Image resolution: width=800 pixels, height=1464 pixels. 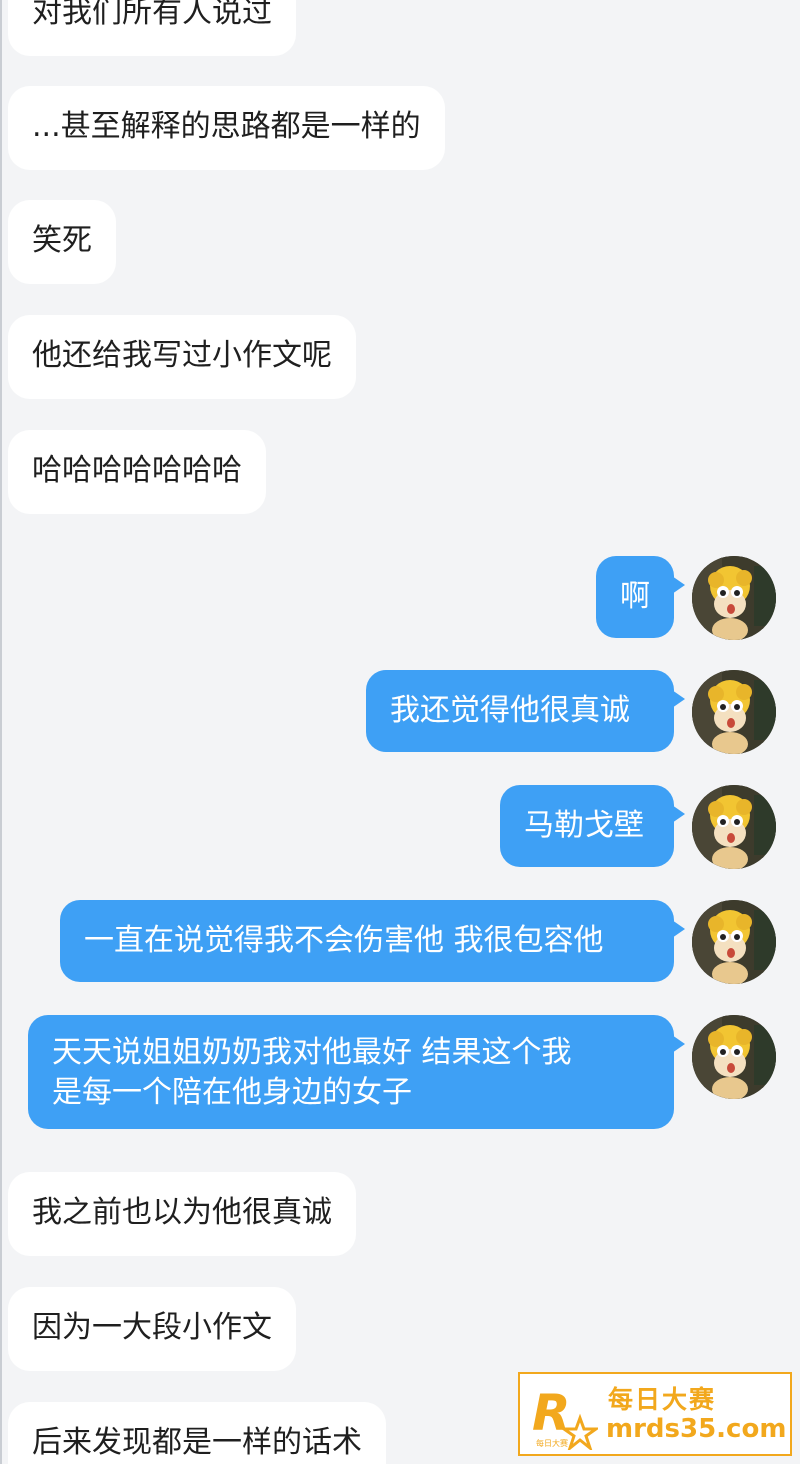 What do you see at coordinates (344, 940) in the screenshot?
I see `message-text: 一直在说觉得我不会伤害他 我很包容他` at bounding box center [344, 940].